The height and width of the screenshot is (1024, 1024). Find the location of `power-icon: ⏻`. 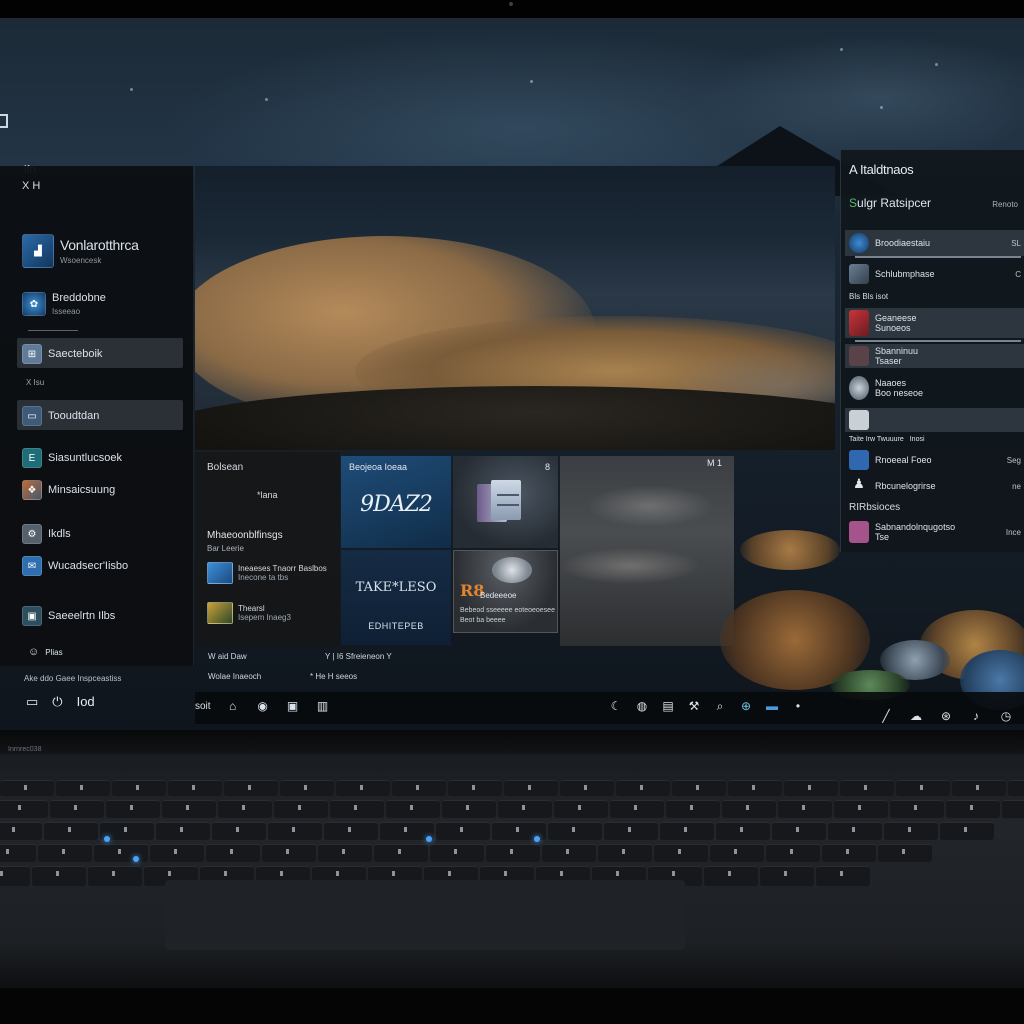

power-icon: ⏻ is located at coordinates (57, 702).